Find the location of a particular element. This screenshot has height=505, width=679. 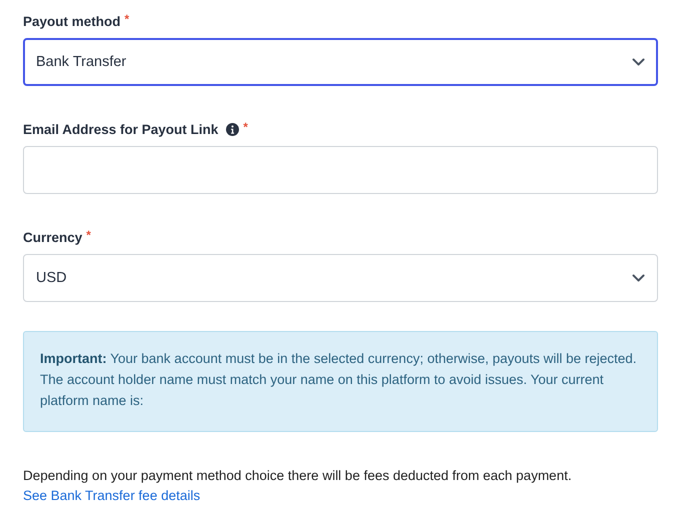

field-label: Currency is located at coordinates (52, 237).